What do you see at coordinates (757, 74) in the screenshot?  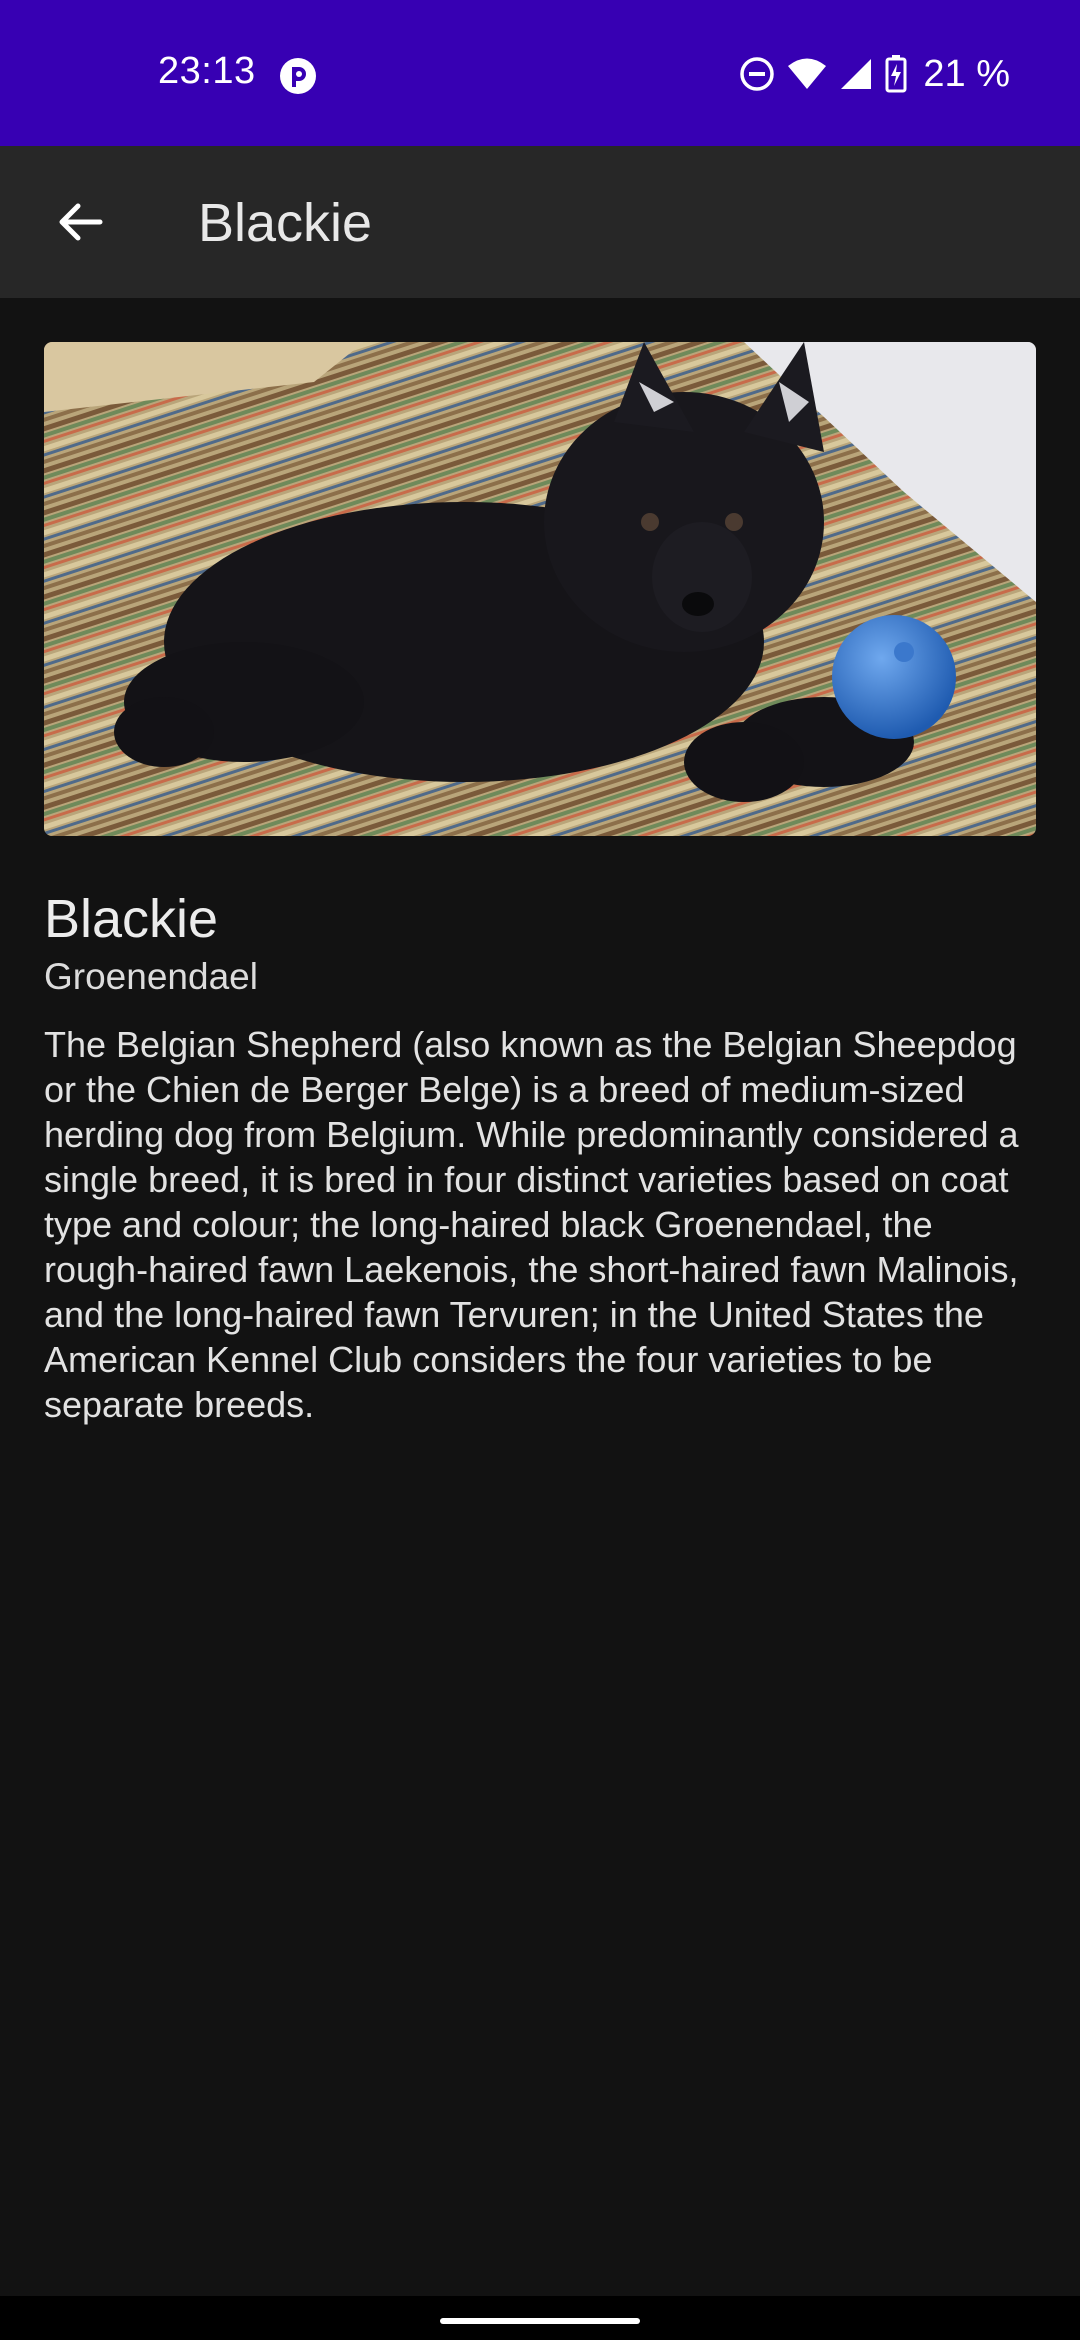 I see `do-not-disturb-icon` at bounding box center [757, 74].